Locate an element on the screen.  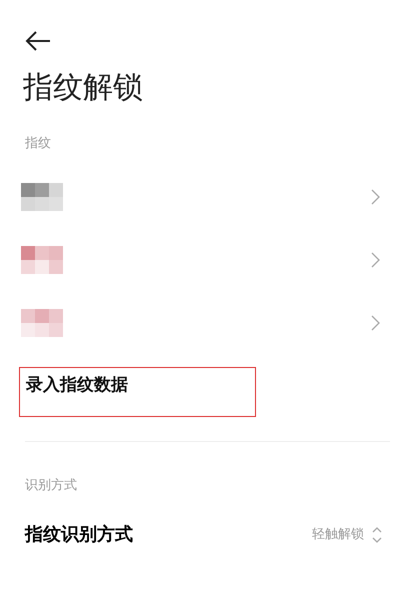
back-arrow-icon is located at coordinates (38, 41).